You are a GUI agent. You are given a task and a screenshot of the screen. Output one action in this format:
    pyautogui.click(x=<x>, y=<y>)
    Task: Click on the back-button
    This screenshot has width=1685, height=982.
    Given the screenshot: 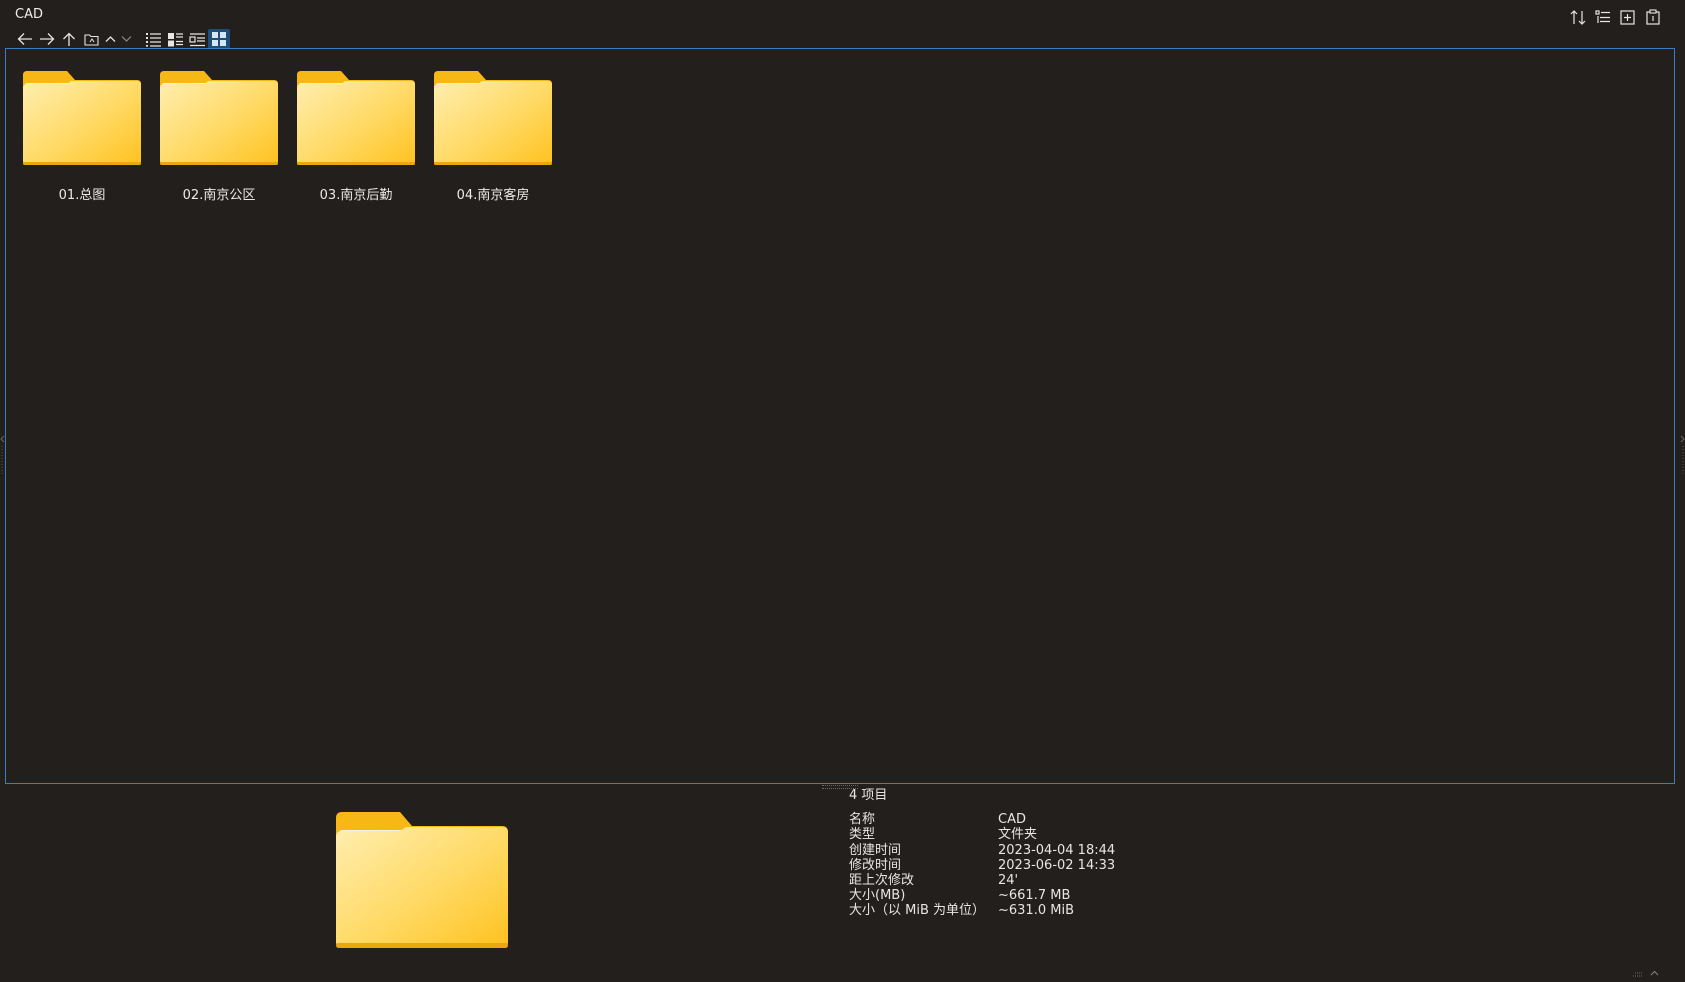 What is the action you would take?
    pyautogui.click(x=25, y=39)
    